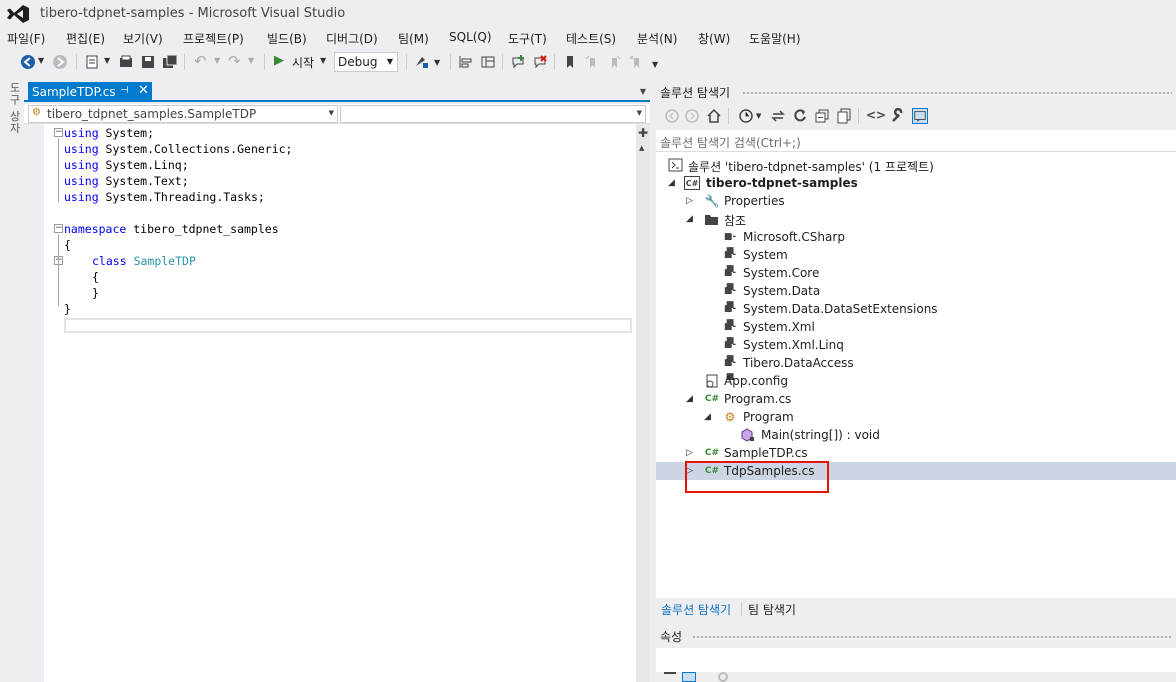 This screenshot has height=682, width=1176. I want to click on refresh-icon, so click(800, 116).